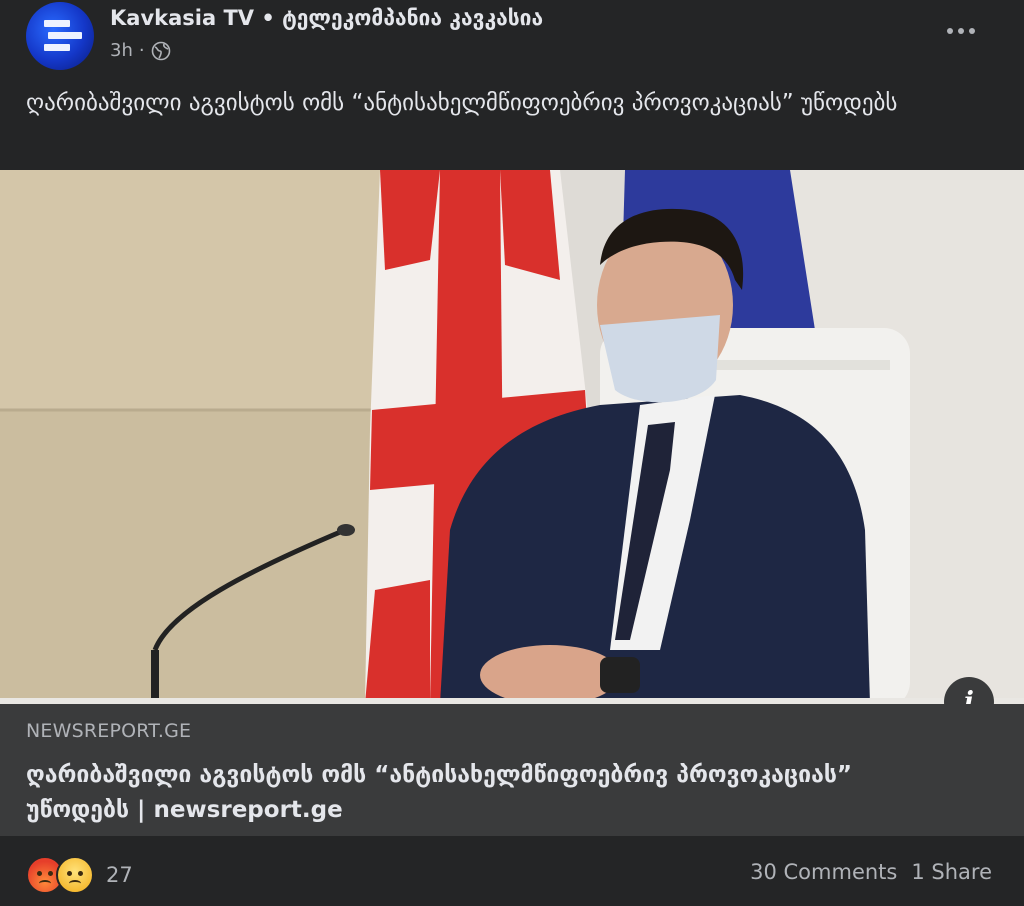 Image resolution: width=1024 pixels, height=906 pixels. What do you see at coordinates (961, 31) in the screenshot?
I see `more-options-icon` at bounding box center [961, 31].